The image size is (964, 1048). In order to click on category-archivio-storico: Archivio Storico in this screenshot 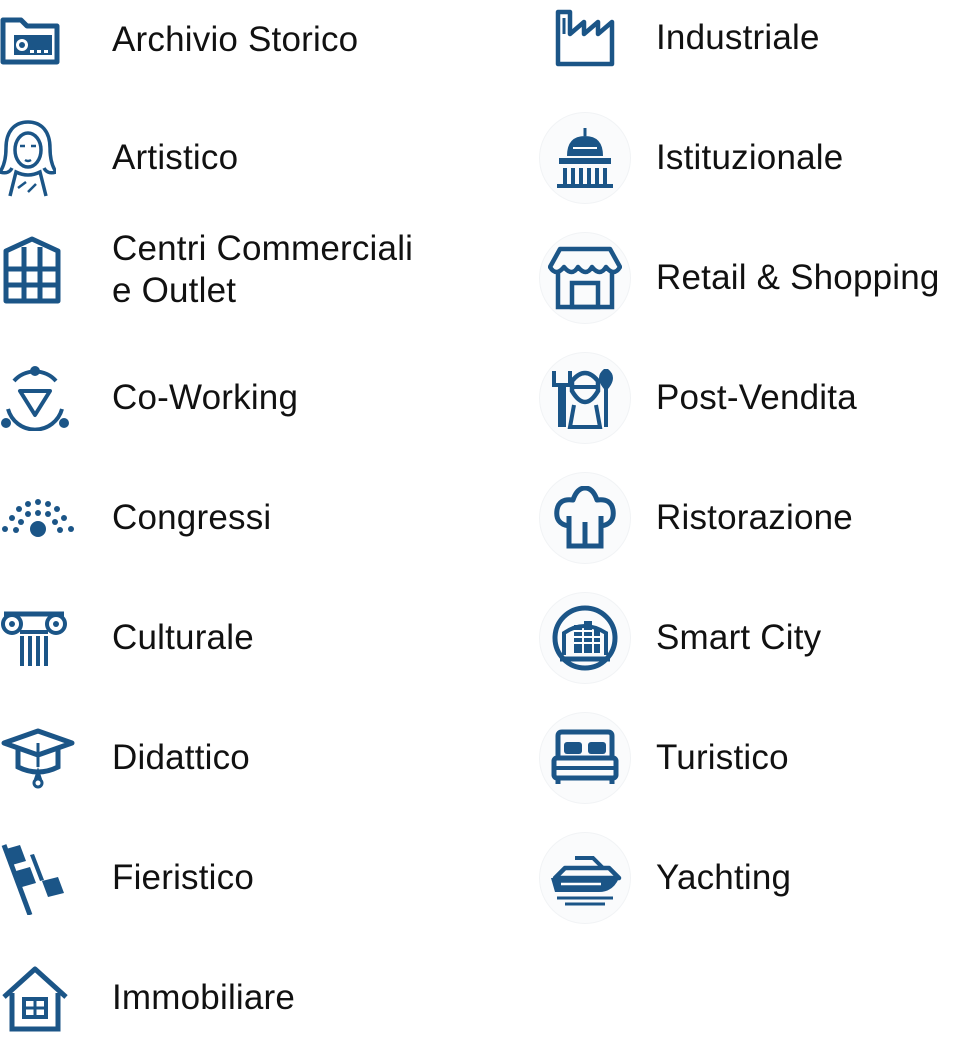, I will do `click(179, 45)`.